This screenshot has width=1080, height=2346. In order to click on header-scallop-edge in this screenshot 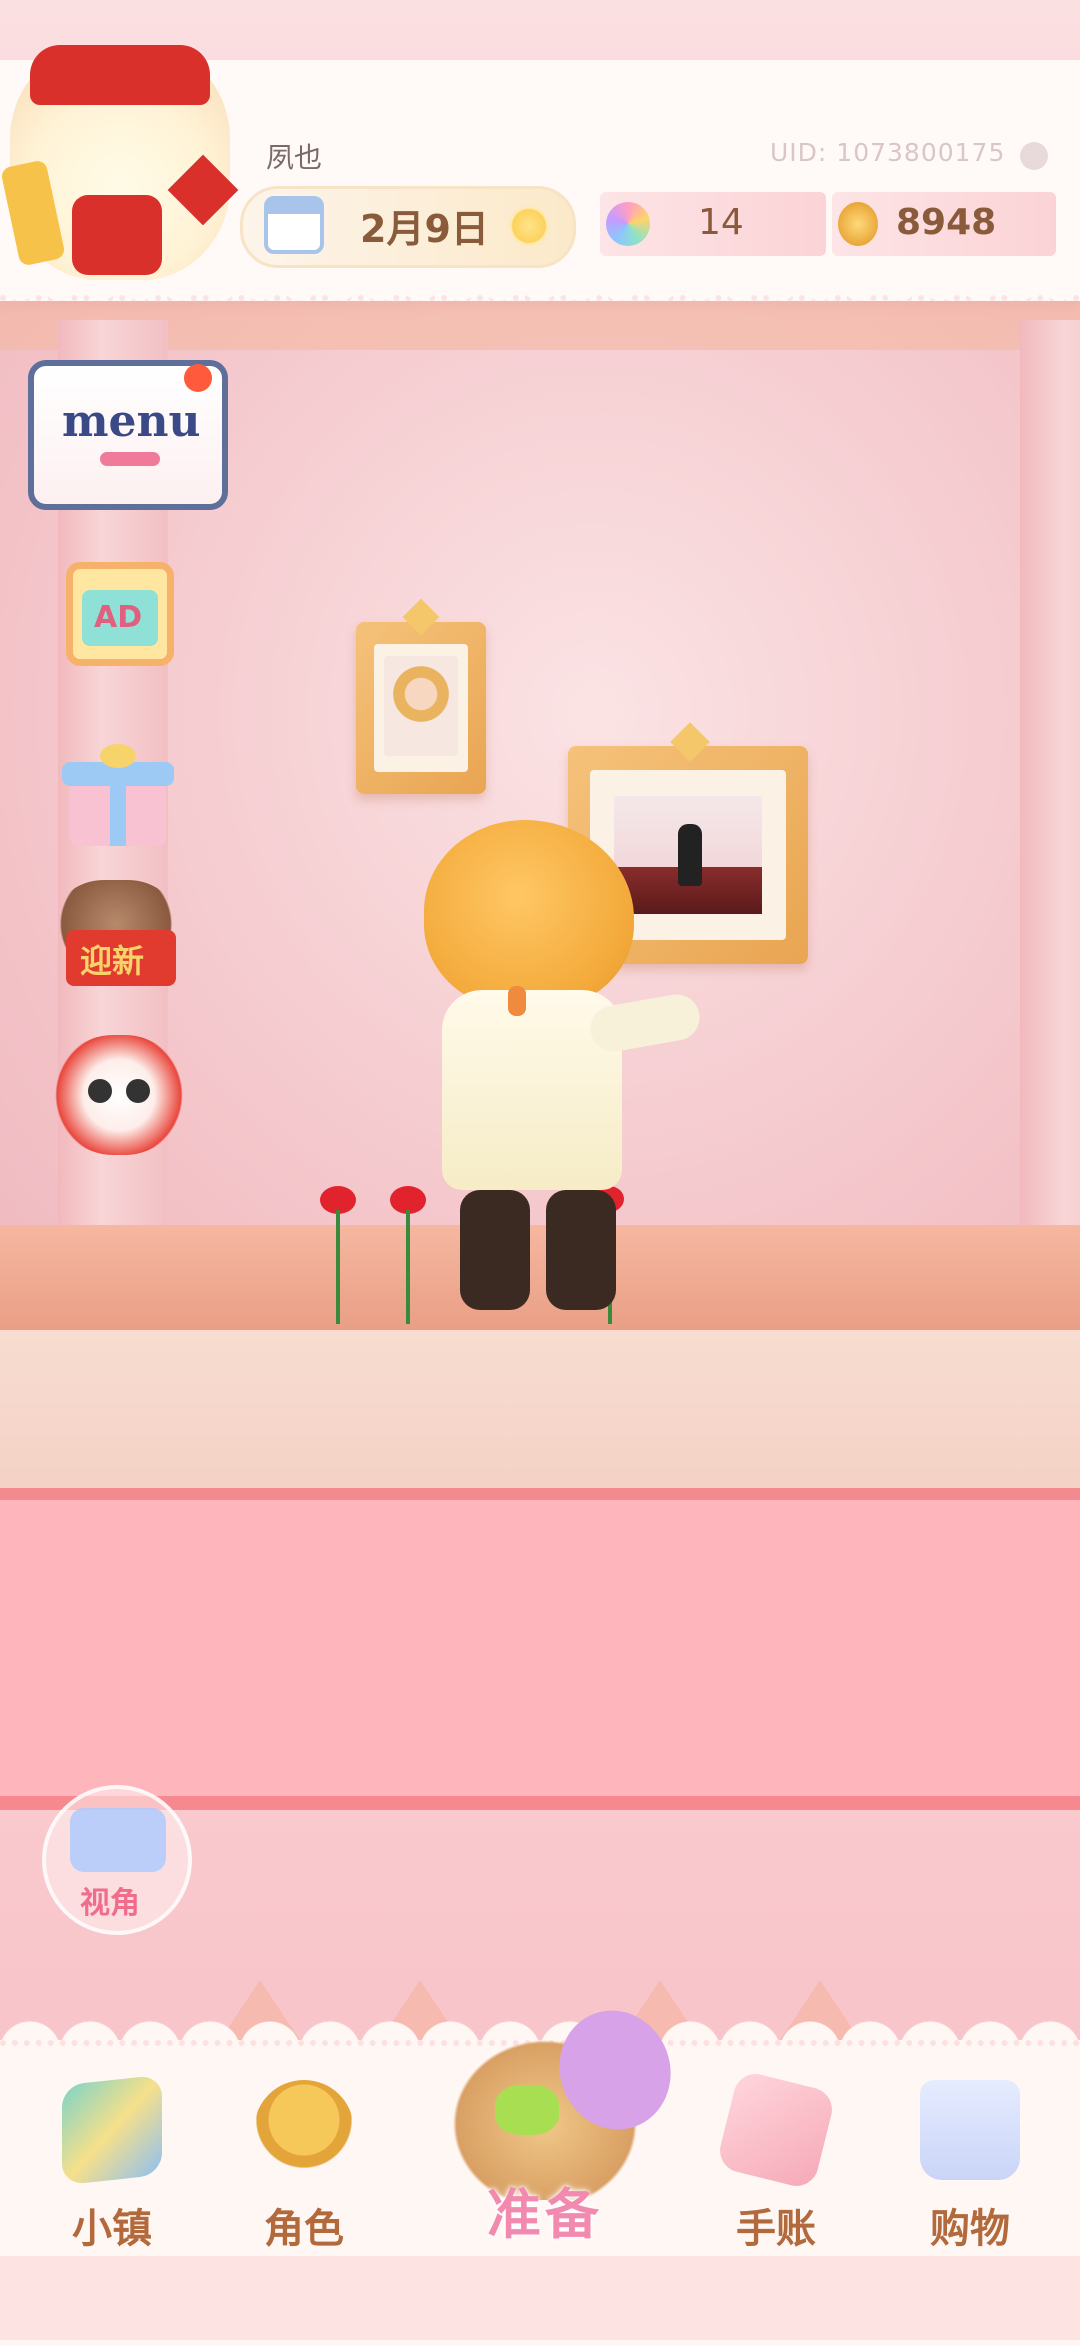, I will do `click(540, 295)`.